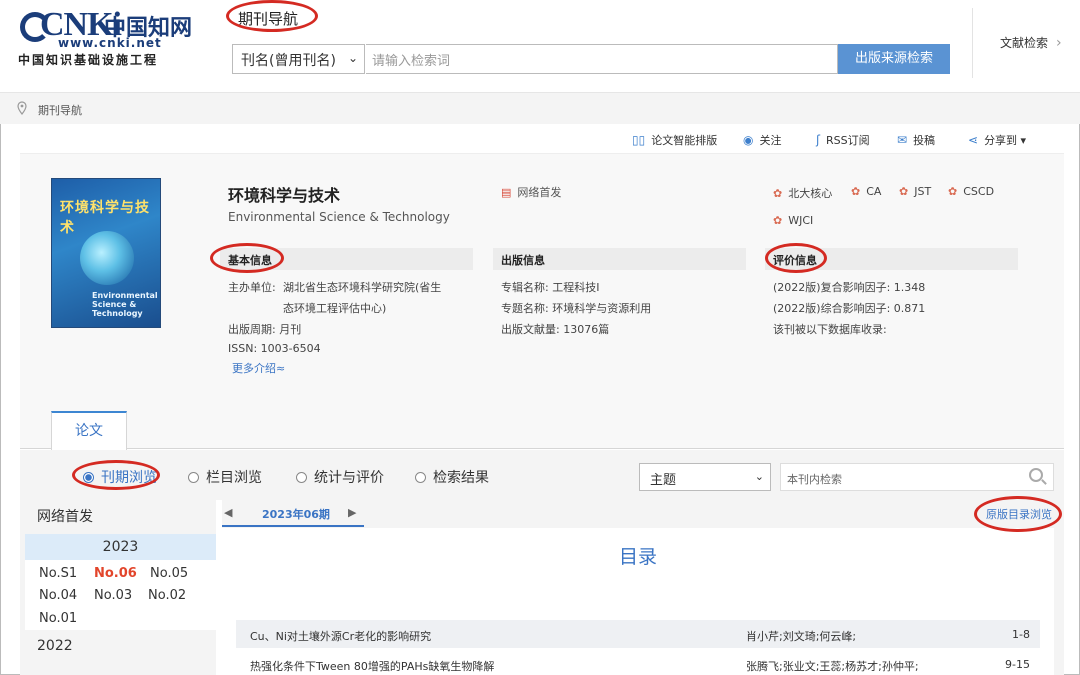  What do you see at coordinates (770, 140) in the screenshot?
I see `tool-label: 关注` at bounding box center [770, 140].